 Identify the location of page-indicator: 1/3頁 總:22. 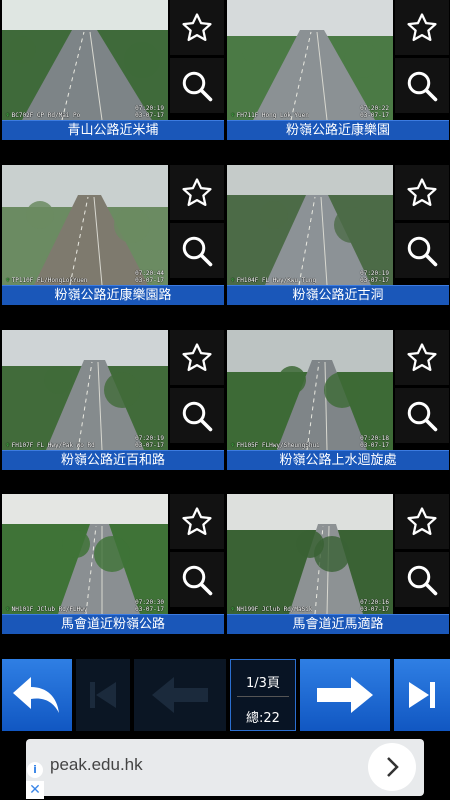
(263, 695).